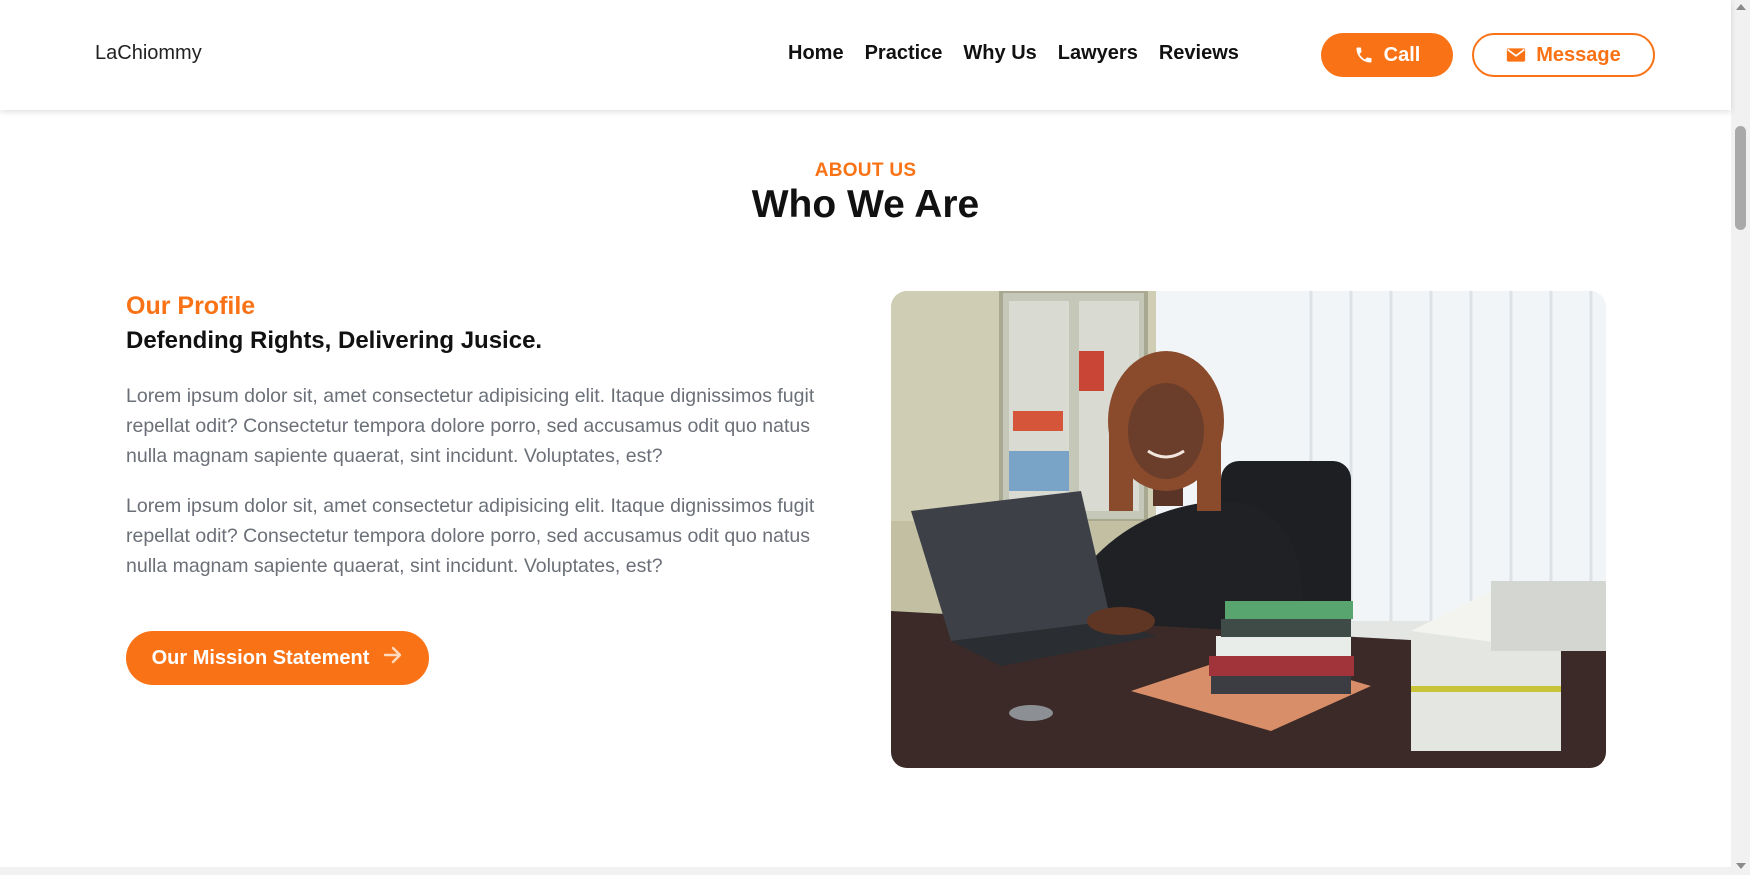  I want to click on call-button: Call, so click(1387, 55).